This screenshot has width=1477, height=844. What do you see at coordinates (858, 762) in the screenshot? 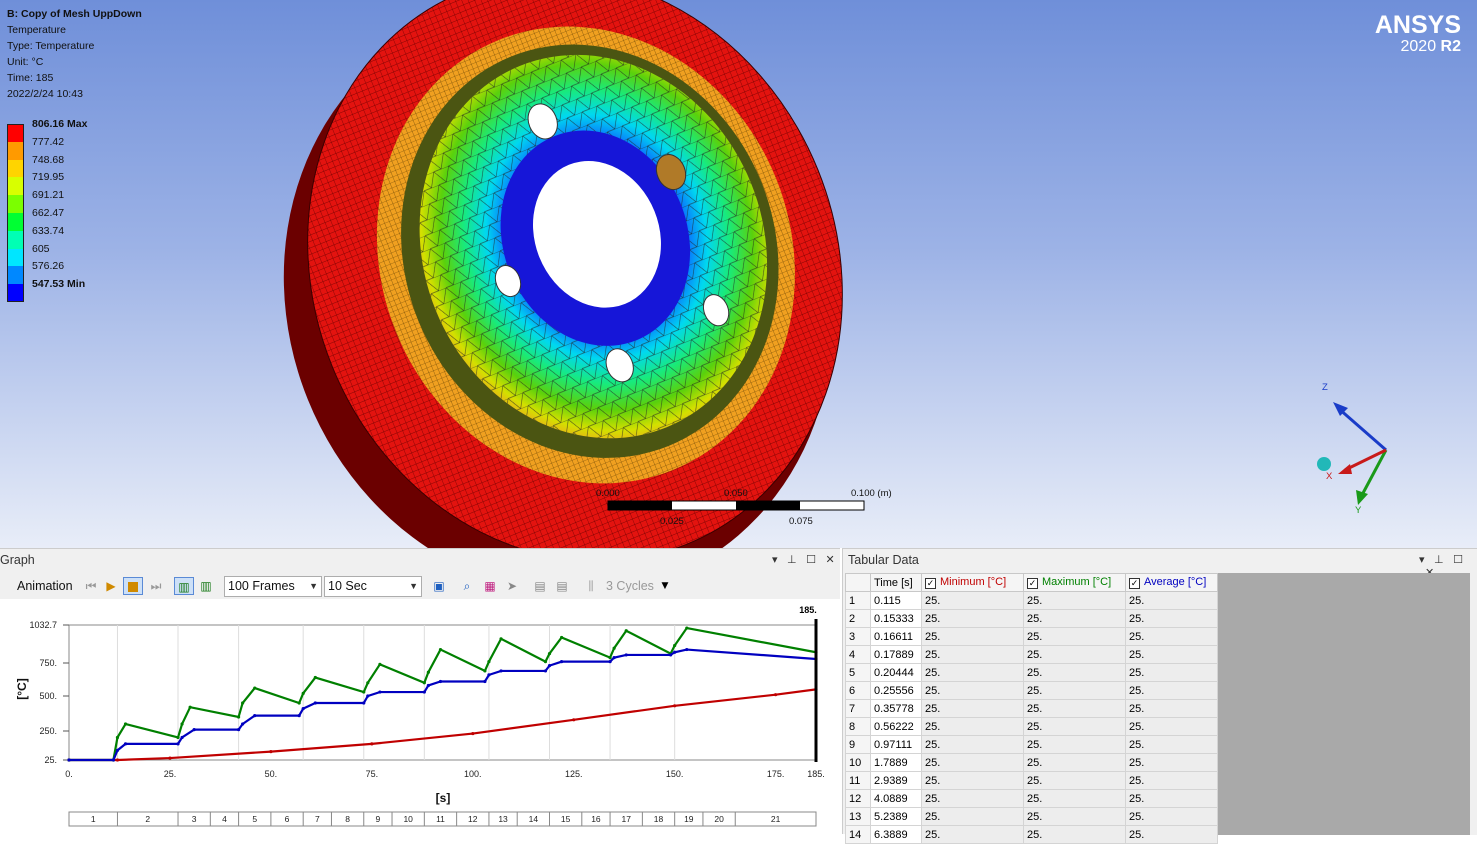
I see `row-number: 10` at bounding box center [858, 762].